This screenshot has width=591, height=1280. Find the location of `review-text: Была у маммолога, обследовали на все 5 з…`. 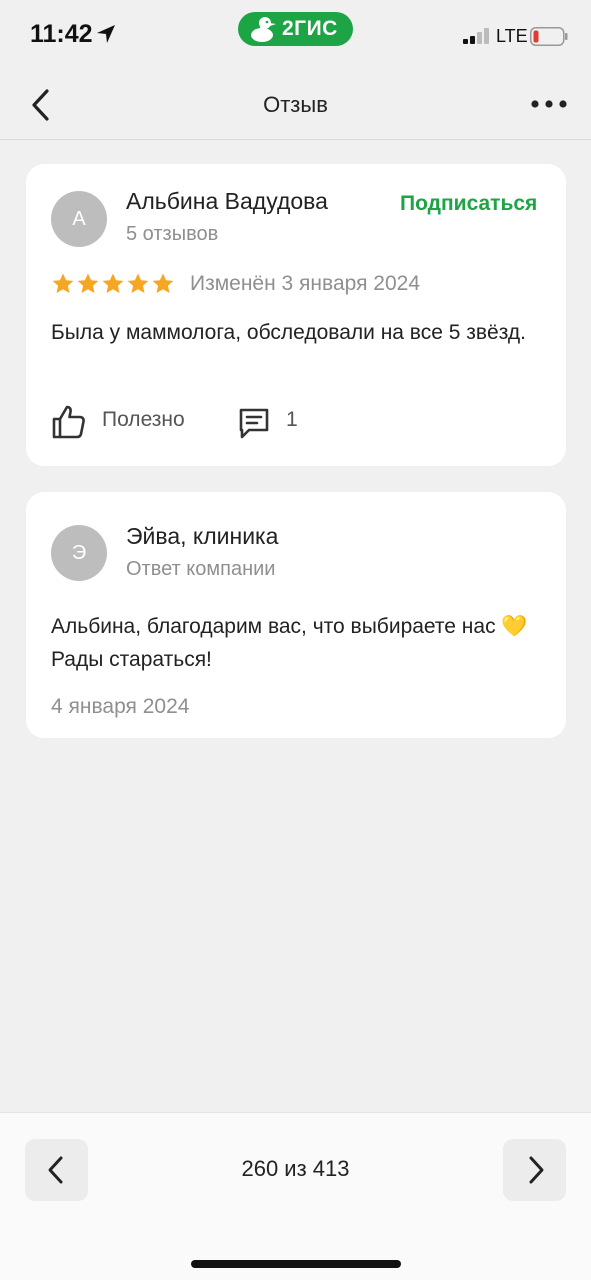

review-text: Была у маммолога, обследовали на все 5 з… is located at coordinates (288, 332).